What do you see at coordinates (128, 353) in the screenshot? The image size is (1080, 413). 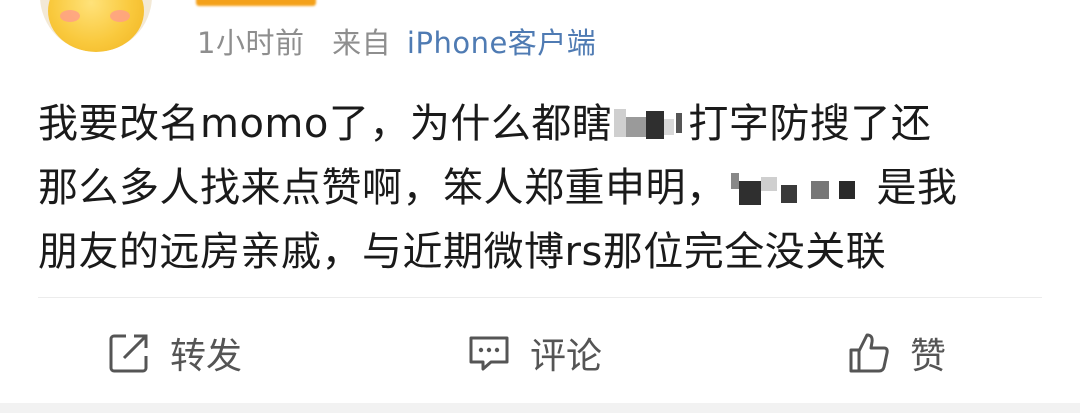 I see `share-icon` at bounding box center [128, 353].